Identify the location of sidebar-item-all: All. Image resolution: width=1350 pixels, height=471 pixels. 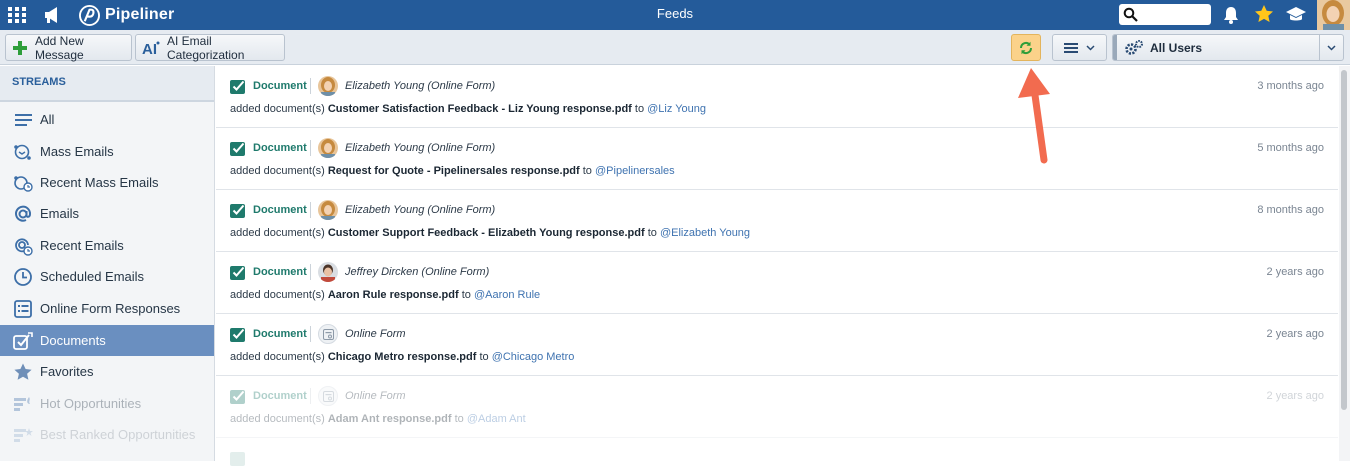
(107, 119).